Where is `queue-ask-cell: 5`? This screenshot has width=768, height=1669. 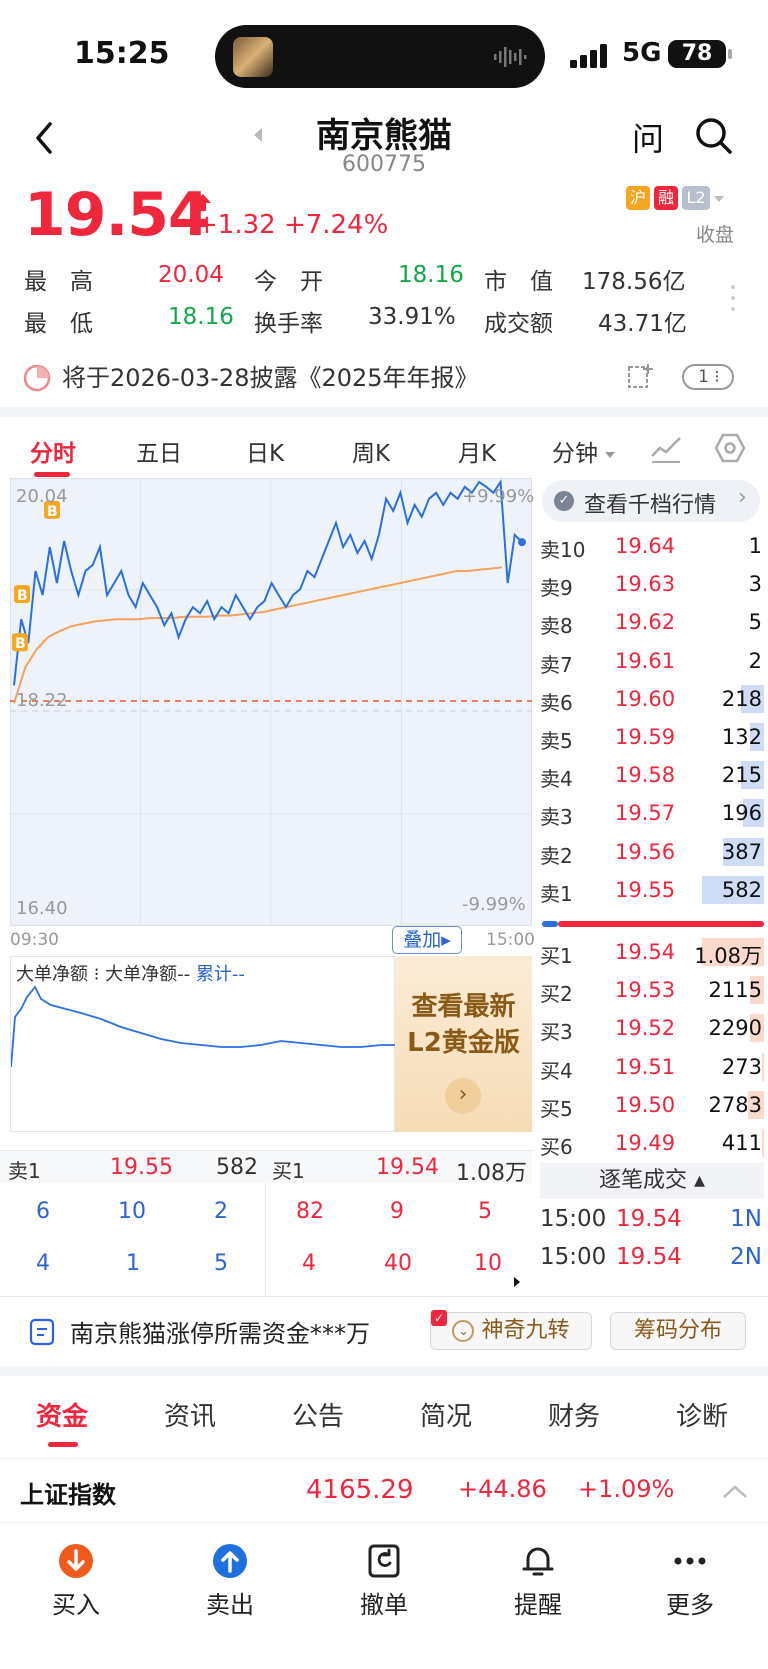
queue-ask-cell: 5 is located at coordinates (221, 1263).